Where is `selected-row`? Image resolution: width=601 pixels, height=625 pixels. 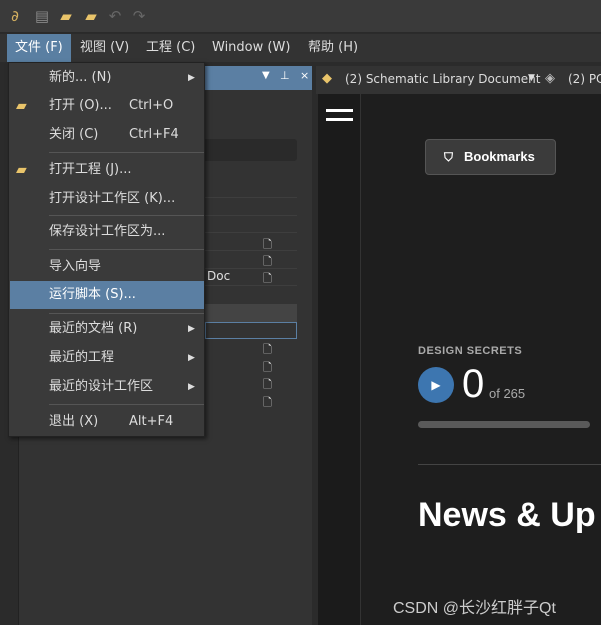
selected-row is located at coordinates (251, 330).